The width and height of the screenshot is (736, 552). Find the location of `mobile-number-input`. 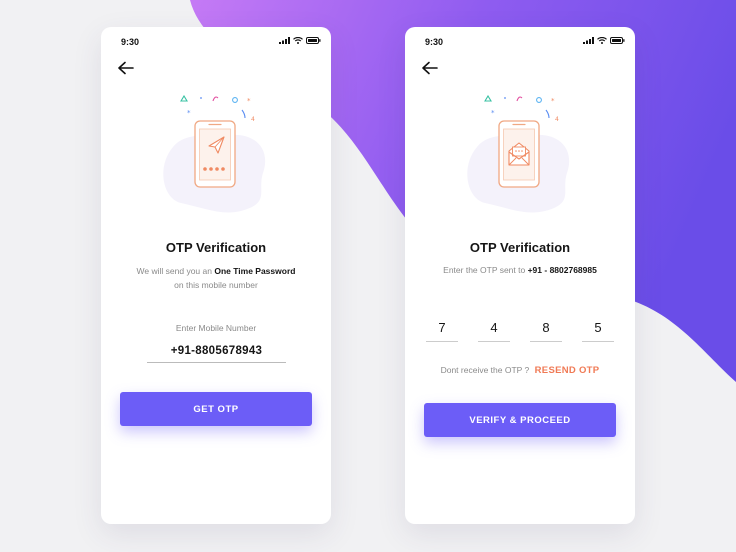

mobile-number-input is located at coordinates (216, 351).